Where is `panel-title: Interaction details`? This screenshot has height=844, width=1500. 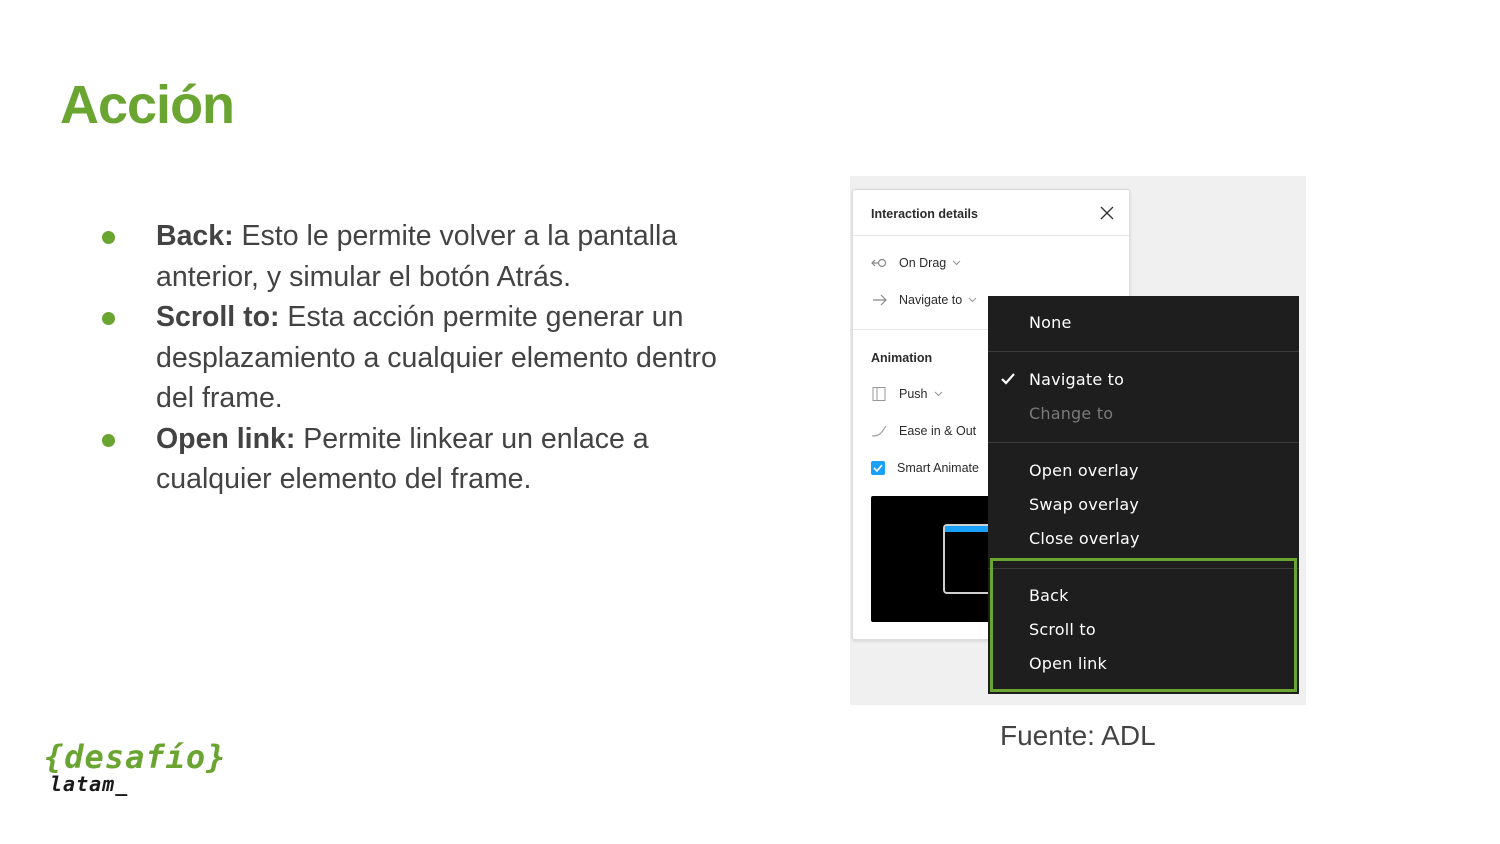 panel-title: Interaction details is located at coordinates (924, 214).